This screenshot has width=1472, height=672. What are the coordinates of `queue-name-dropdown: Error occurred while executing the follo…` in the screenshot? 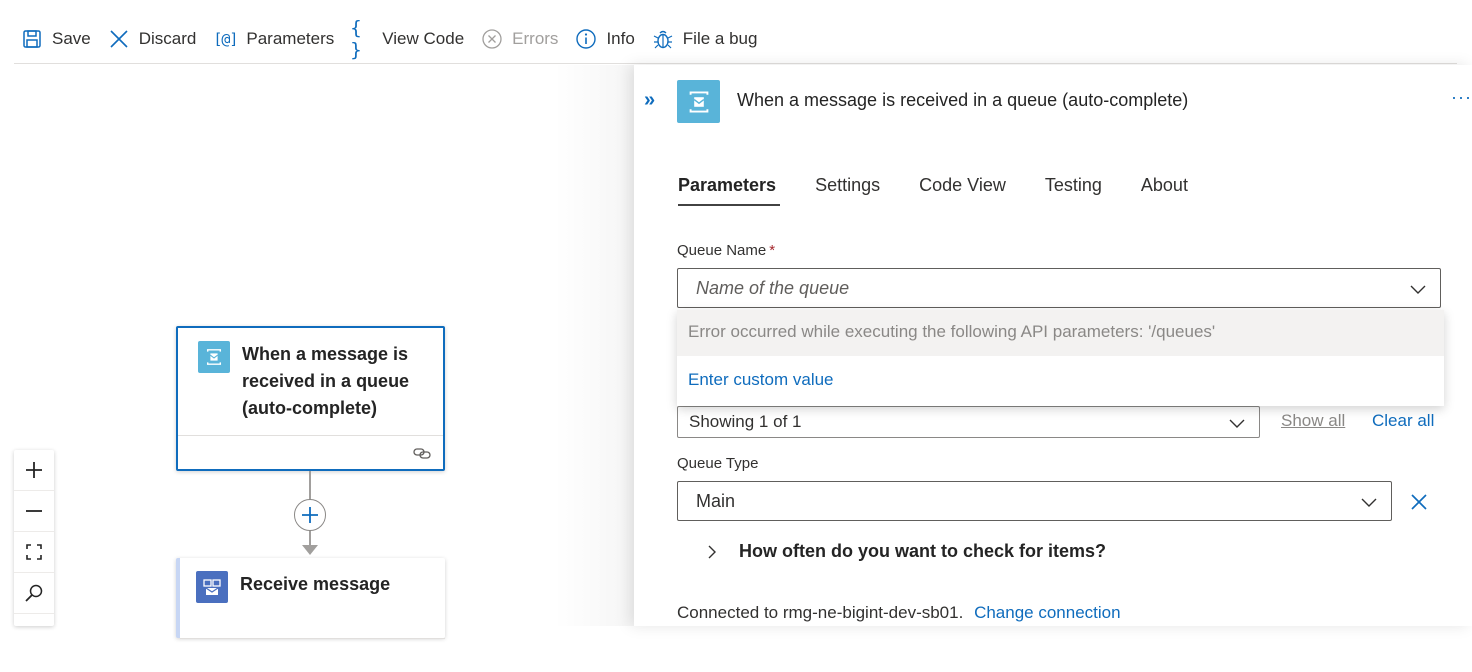 It's located at (1060, 358).